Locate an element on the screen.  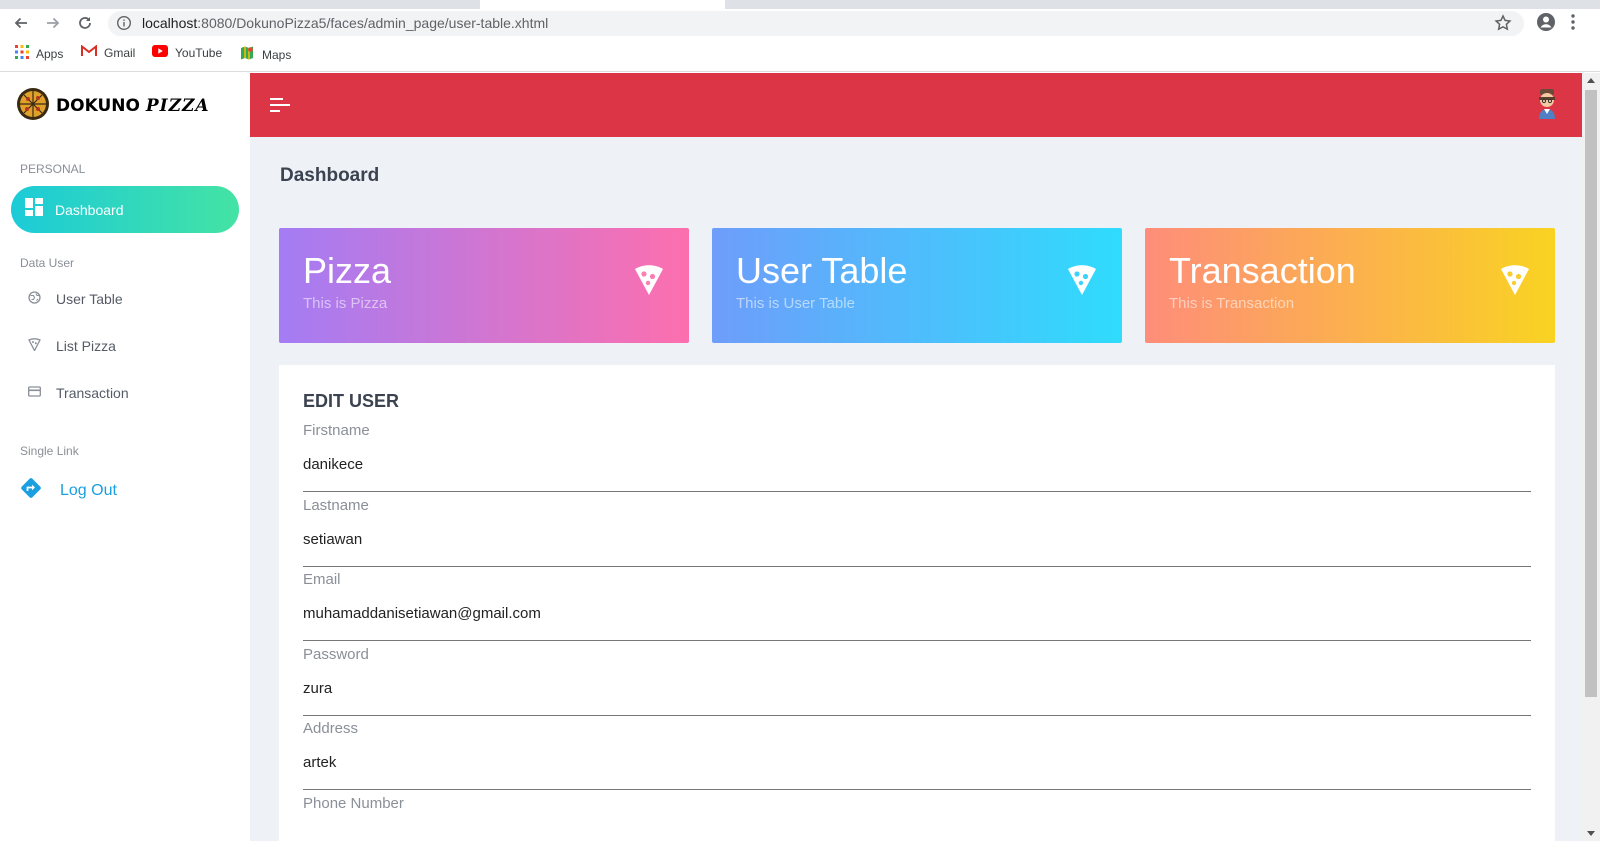
browser-menu-icon is located at coordinates (1573, 24).